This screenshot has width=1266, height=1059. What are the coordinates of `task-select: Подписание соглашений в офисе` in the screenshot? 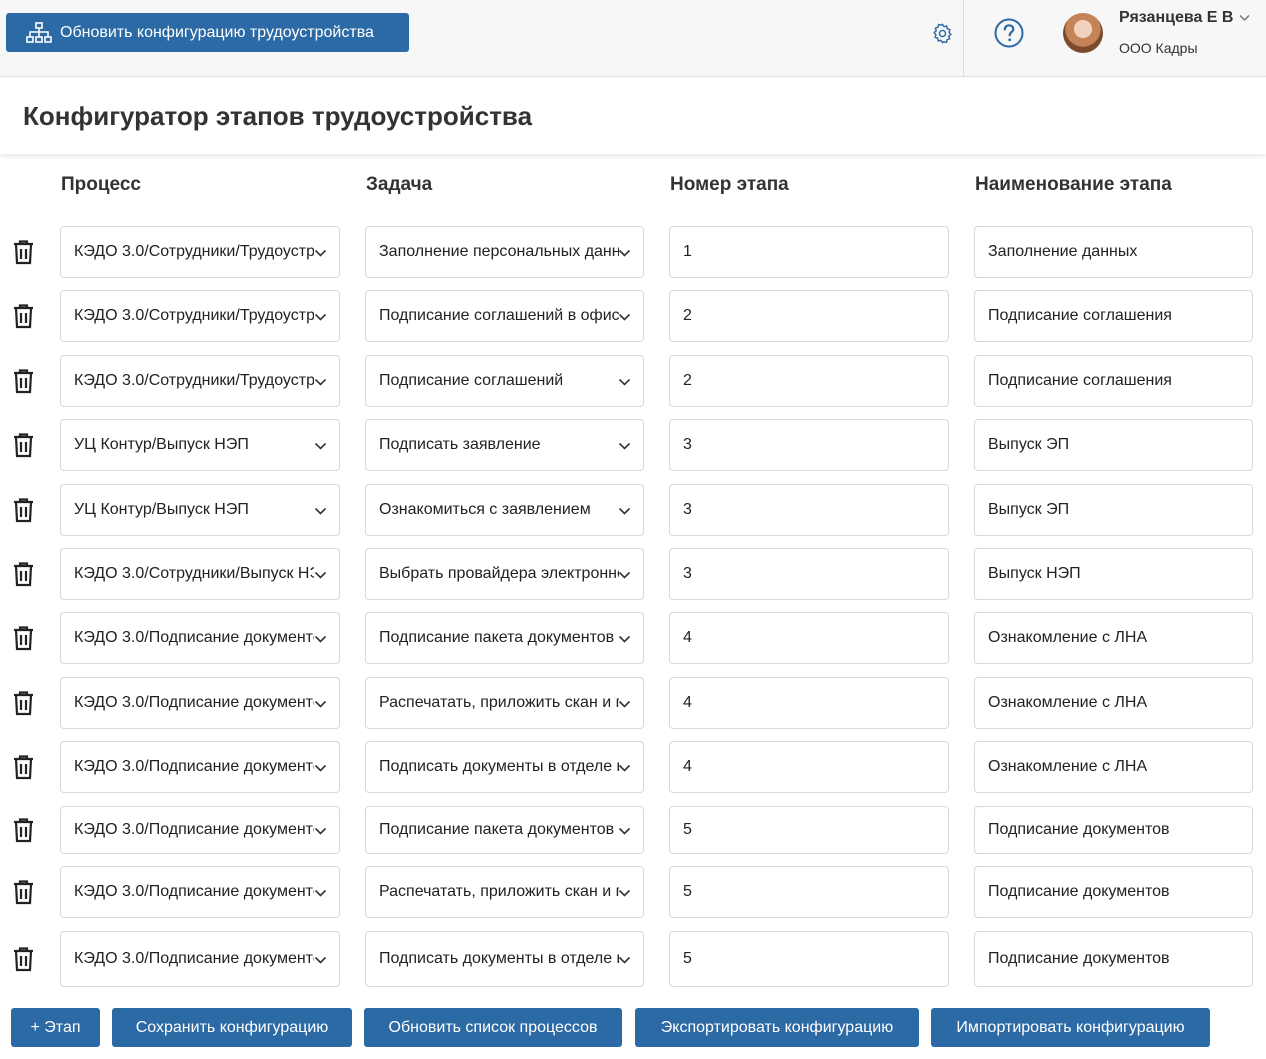 It's located at (504, 316).